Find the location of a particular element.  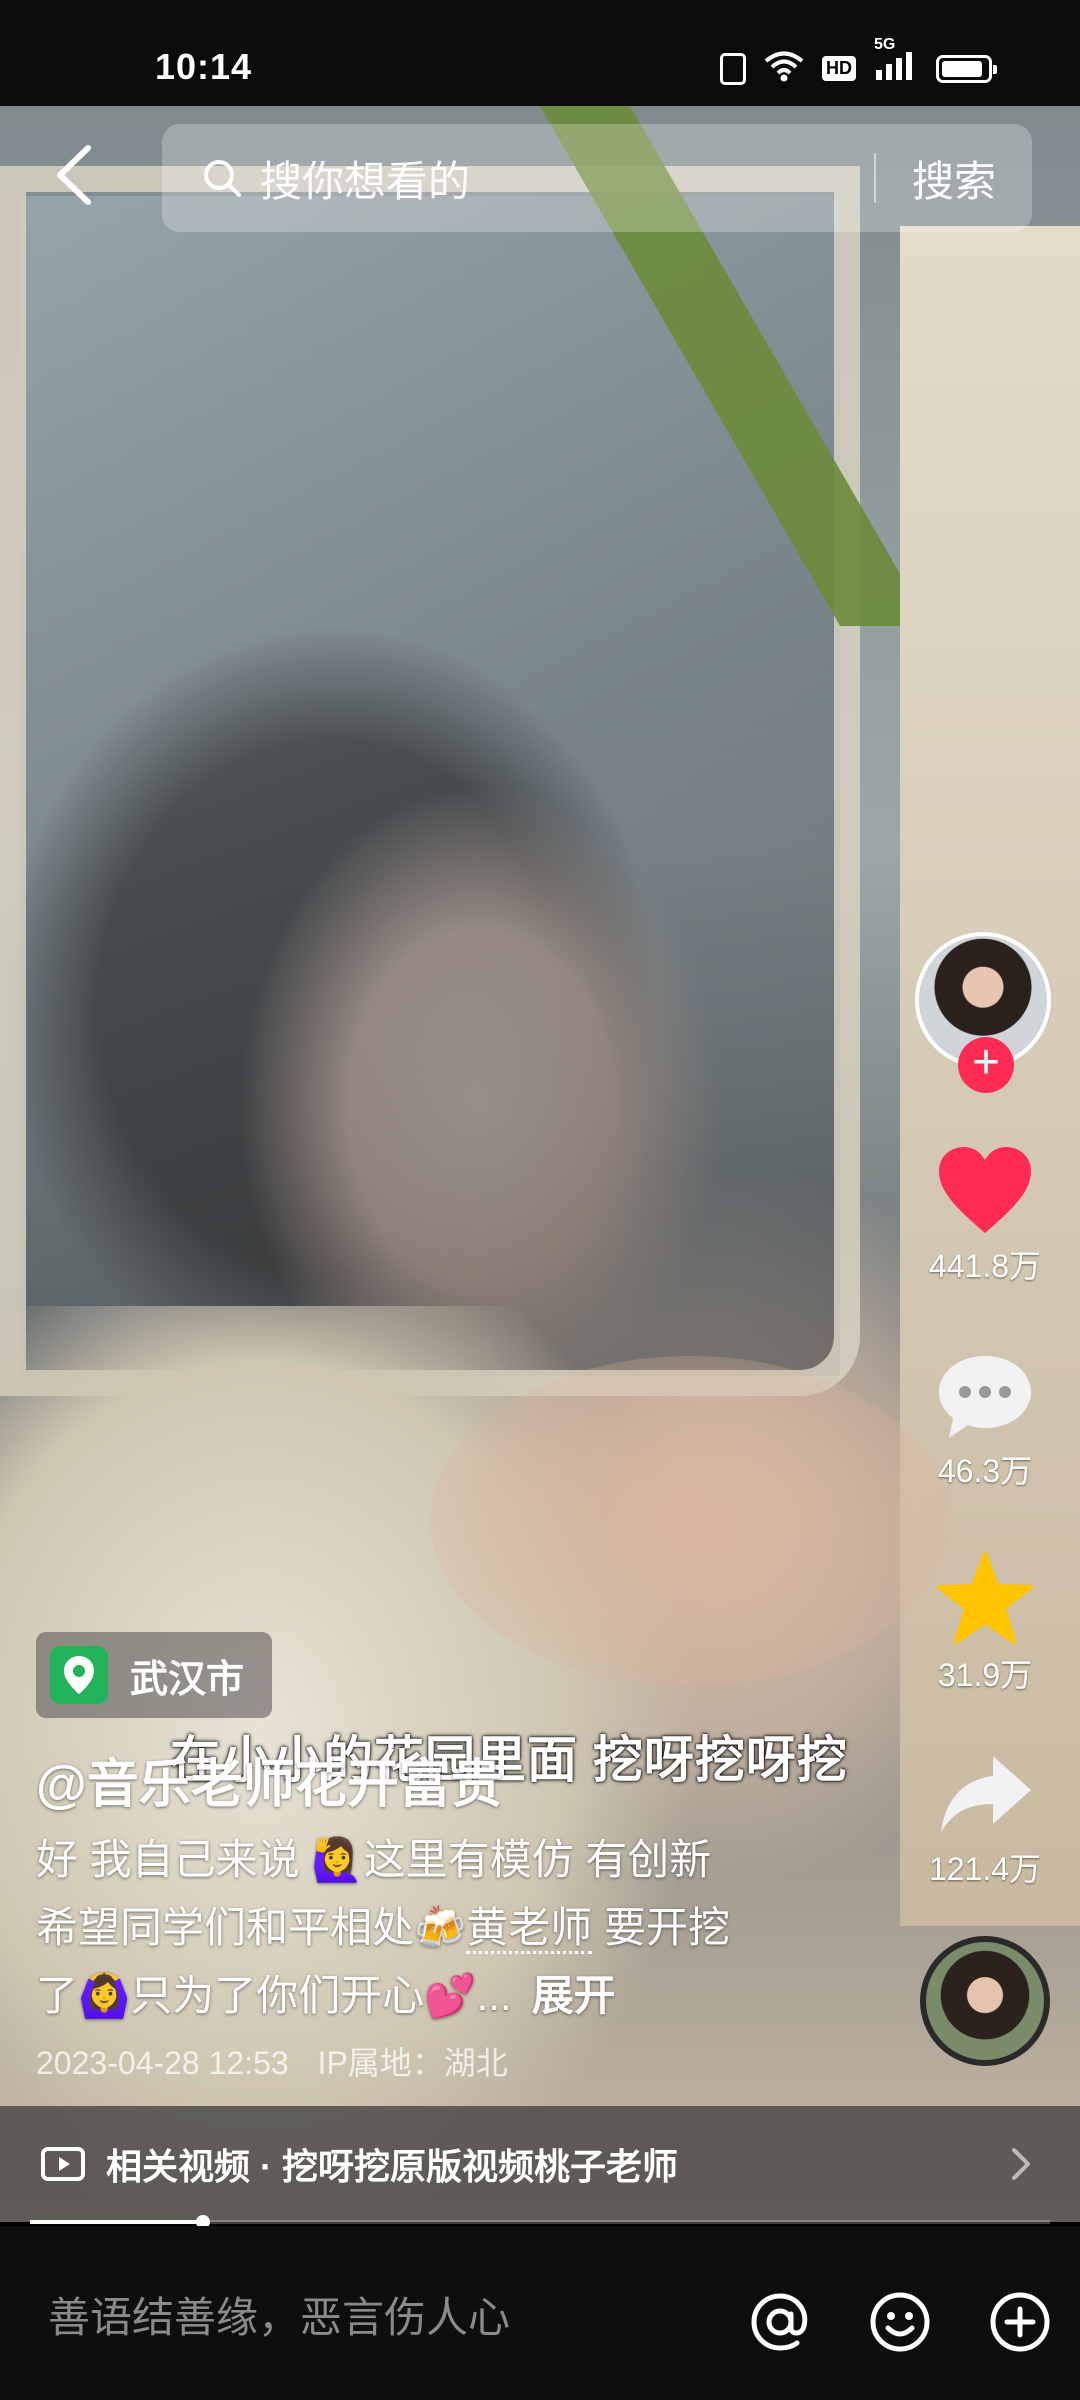

status-bar: 10:14 HD 5G is located at coordinates (540, 53).